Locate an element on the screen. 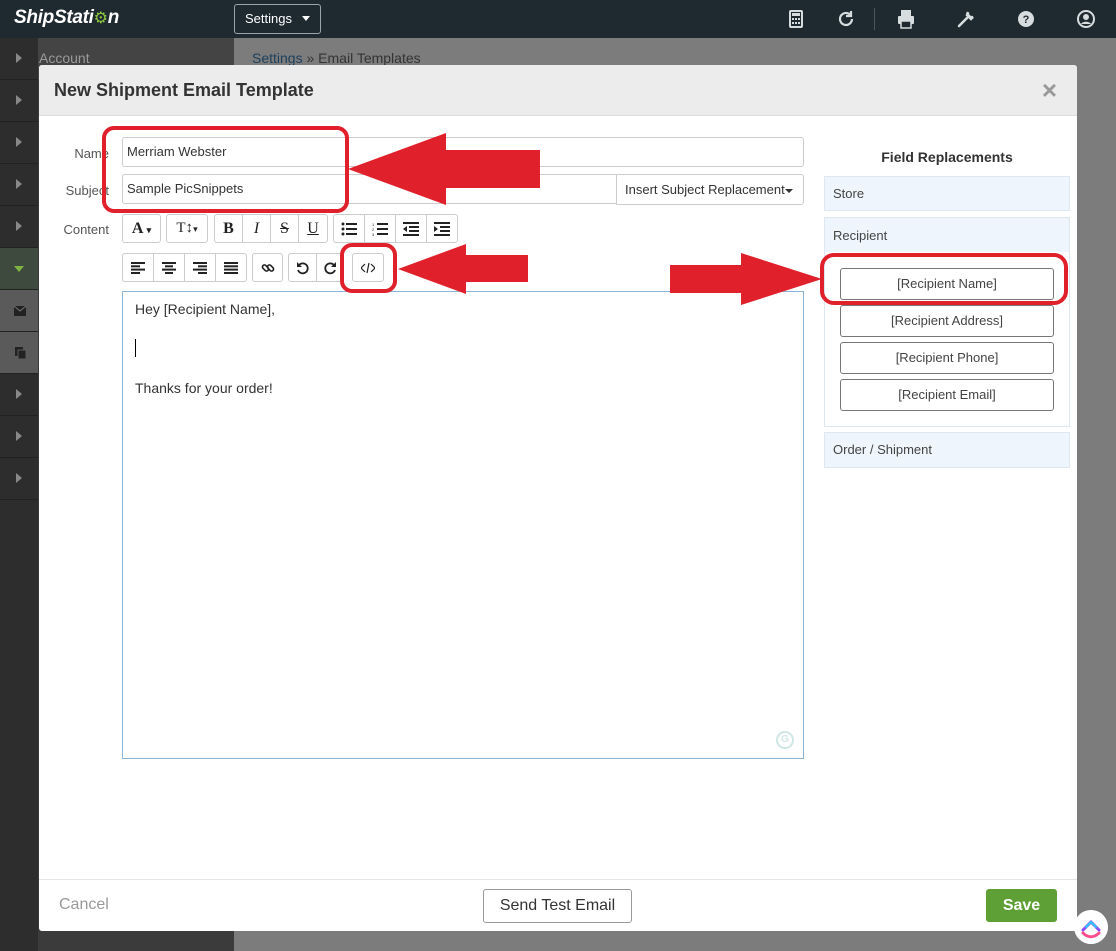 The height and width of the screenshot is (951, 1116). numbered-list-icon: 123 is located at coordinates (380, 229).